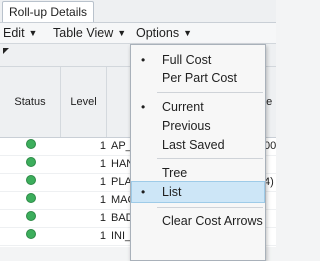  I want to click on tab-bar: Roll-up Details, so click(138, 11).